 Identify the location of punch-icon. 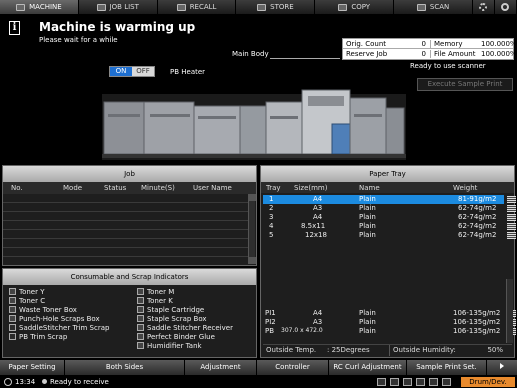
(12, 318).